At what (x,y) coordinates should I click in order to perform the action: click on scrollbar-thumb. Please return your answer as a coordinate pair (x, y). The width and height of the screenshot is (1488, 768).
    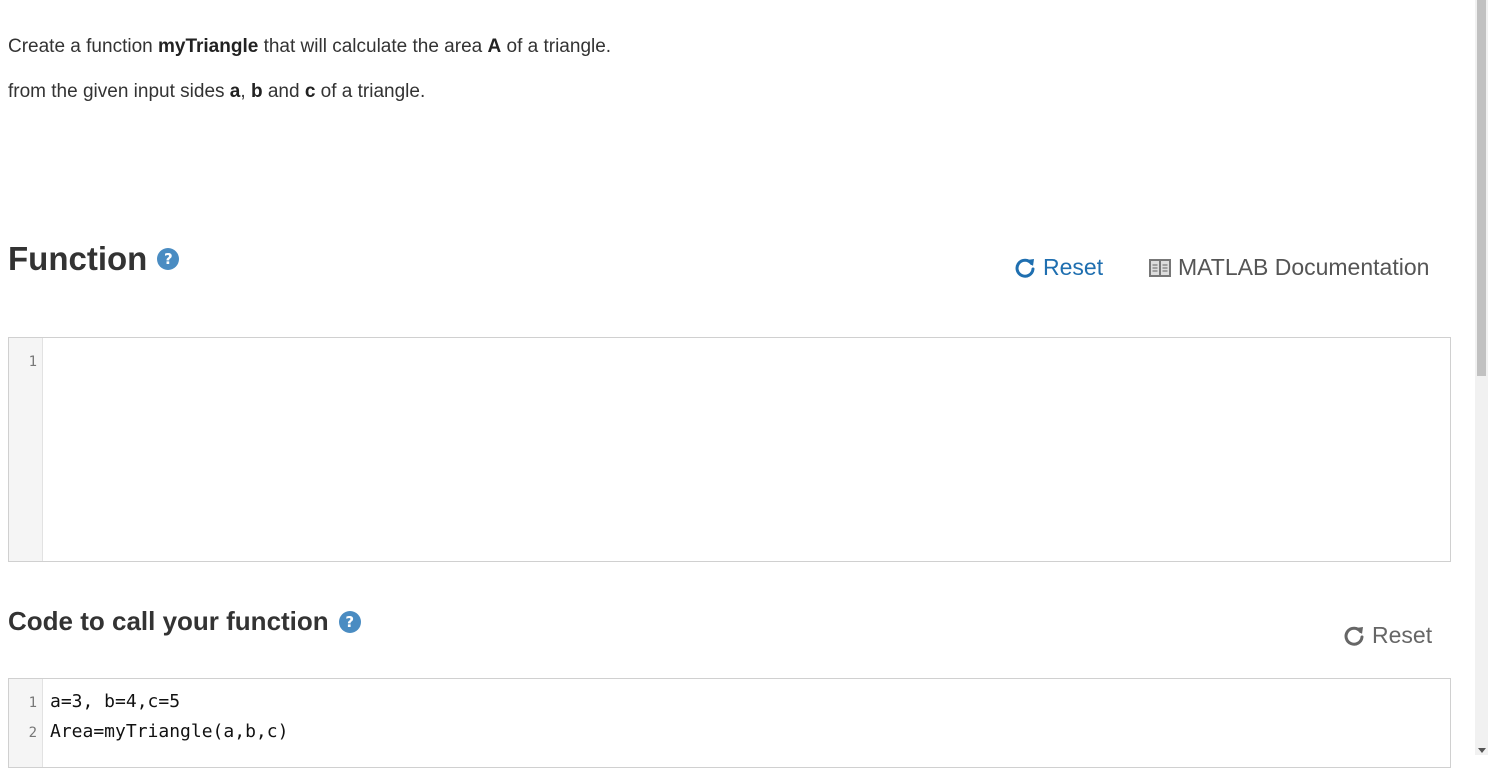
    Looking at the image, I should click on (1481, 188).